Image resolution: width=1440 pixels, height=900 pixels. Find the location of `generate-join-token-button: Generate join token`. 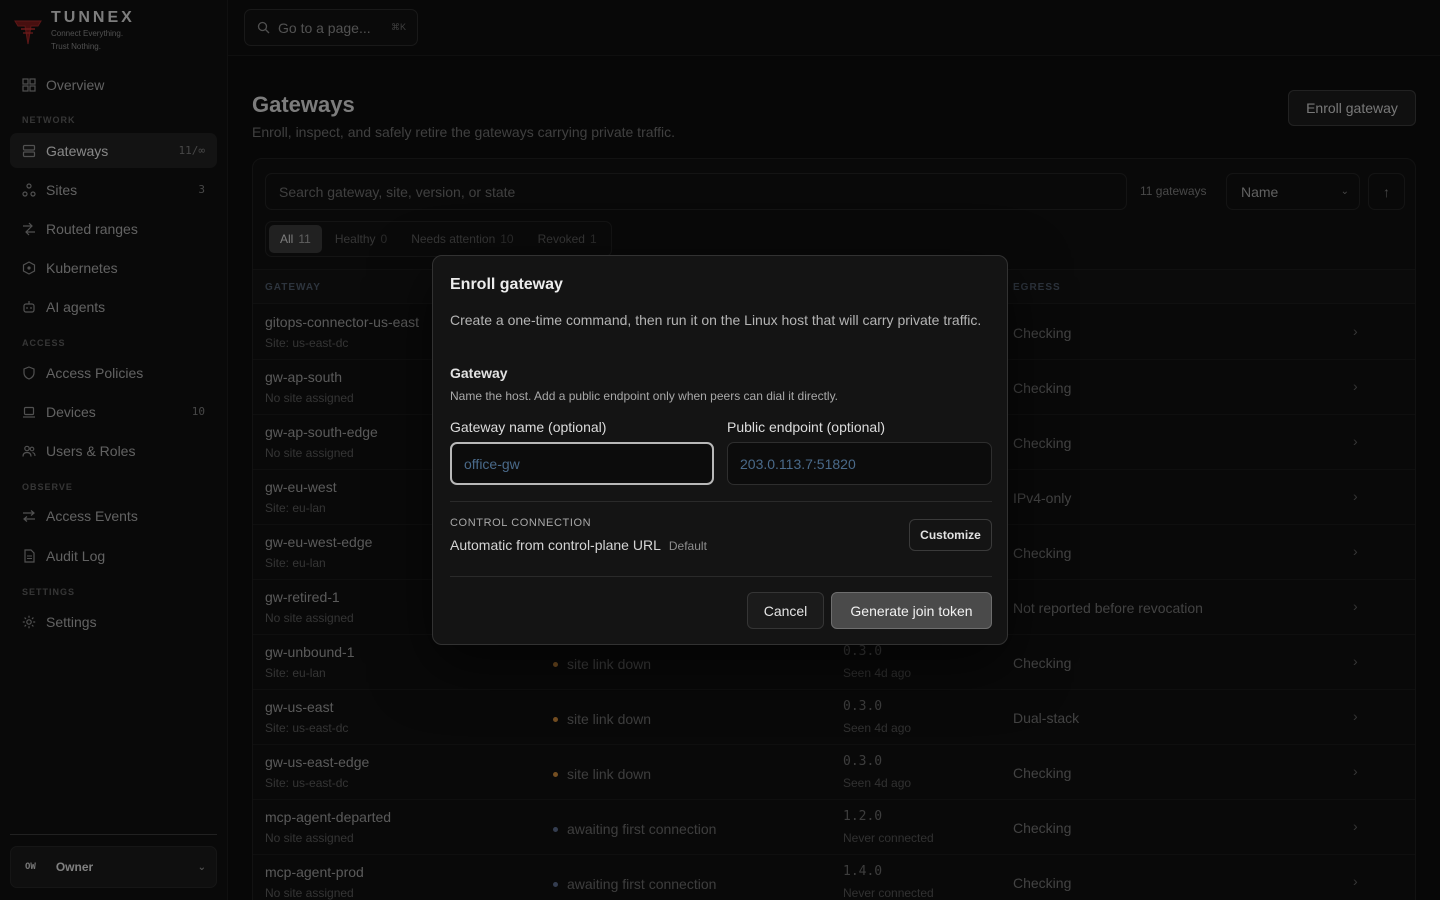

generate-join-token-button: Generate join token is located at coordinates (911, 610).